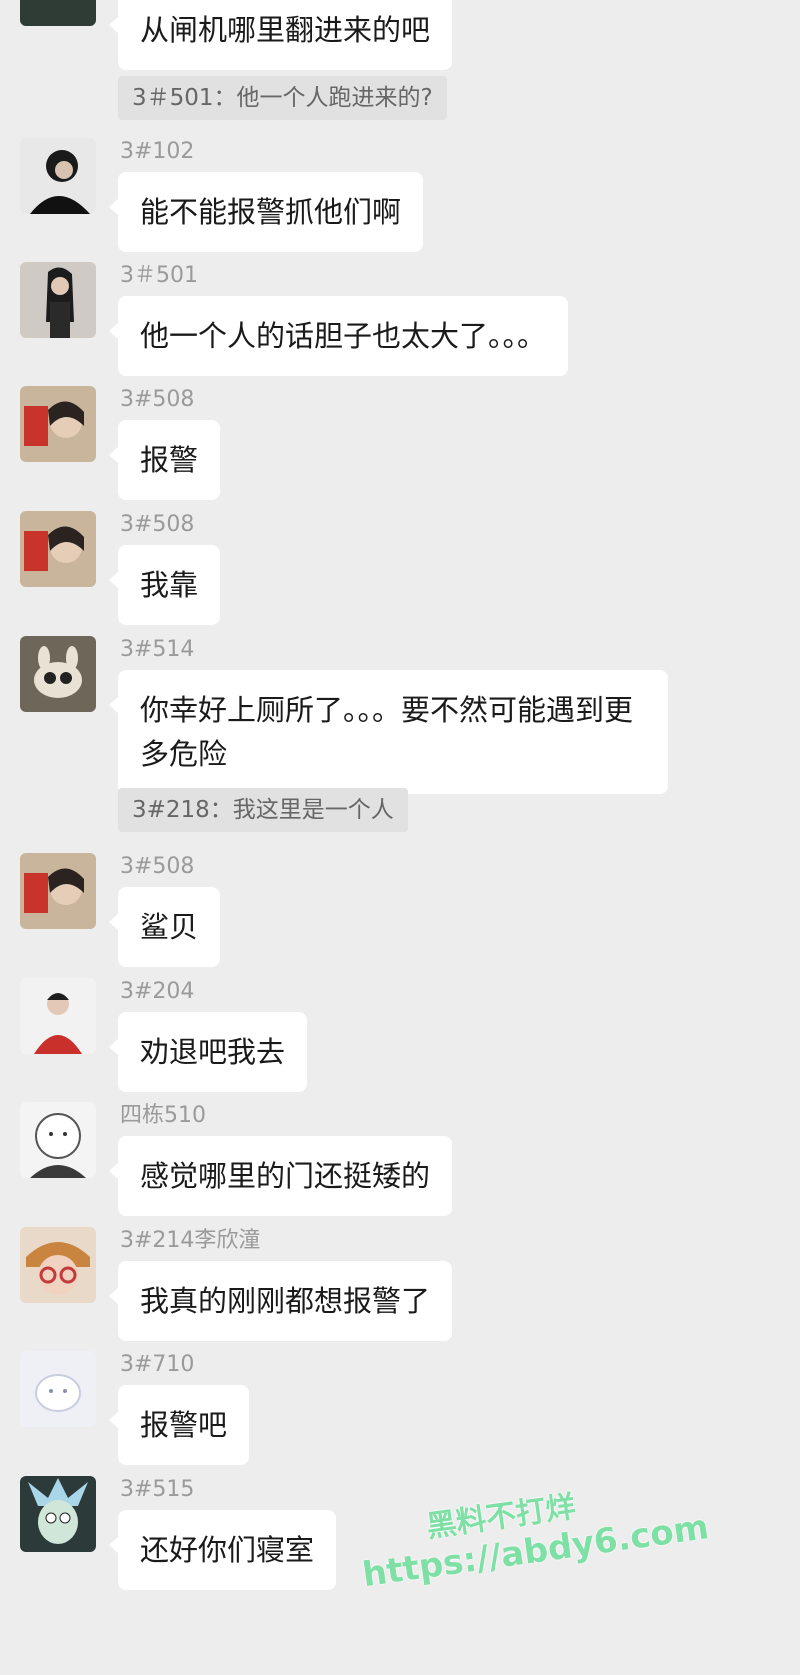  What do you see at coordinates (266, 212) in the screenshot?
I see `message-bubble: 能不能报警抓他们啊` at bounding box center [266, 212].